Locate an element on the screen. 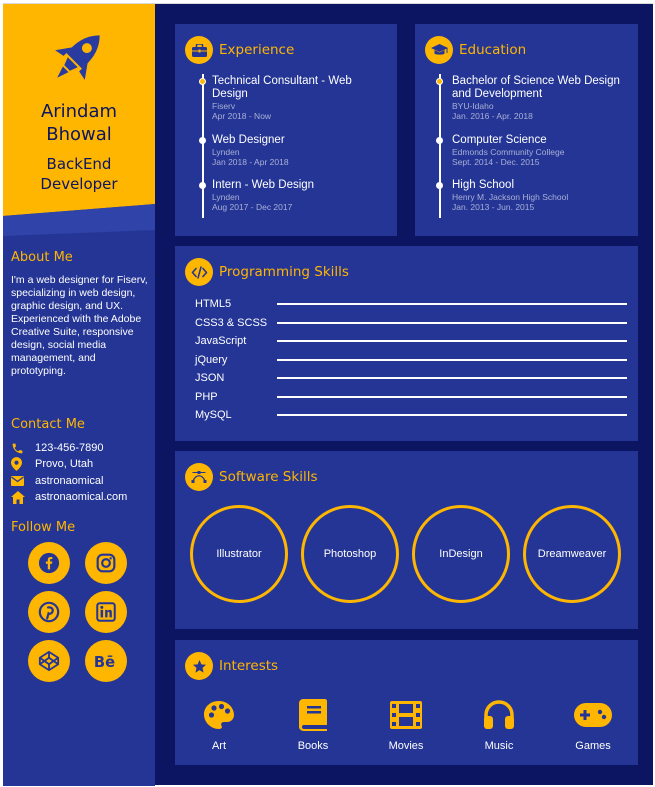  contact-phone: 123-456-7890 is located at coordinates (57, 448).